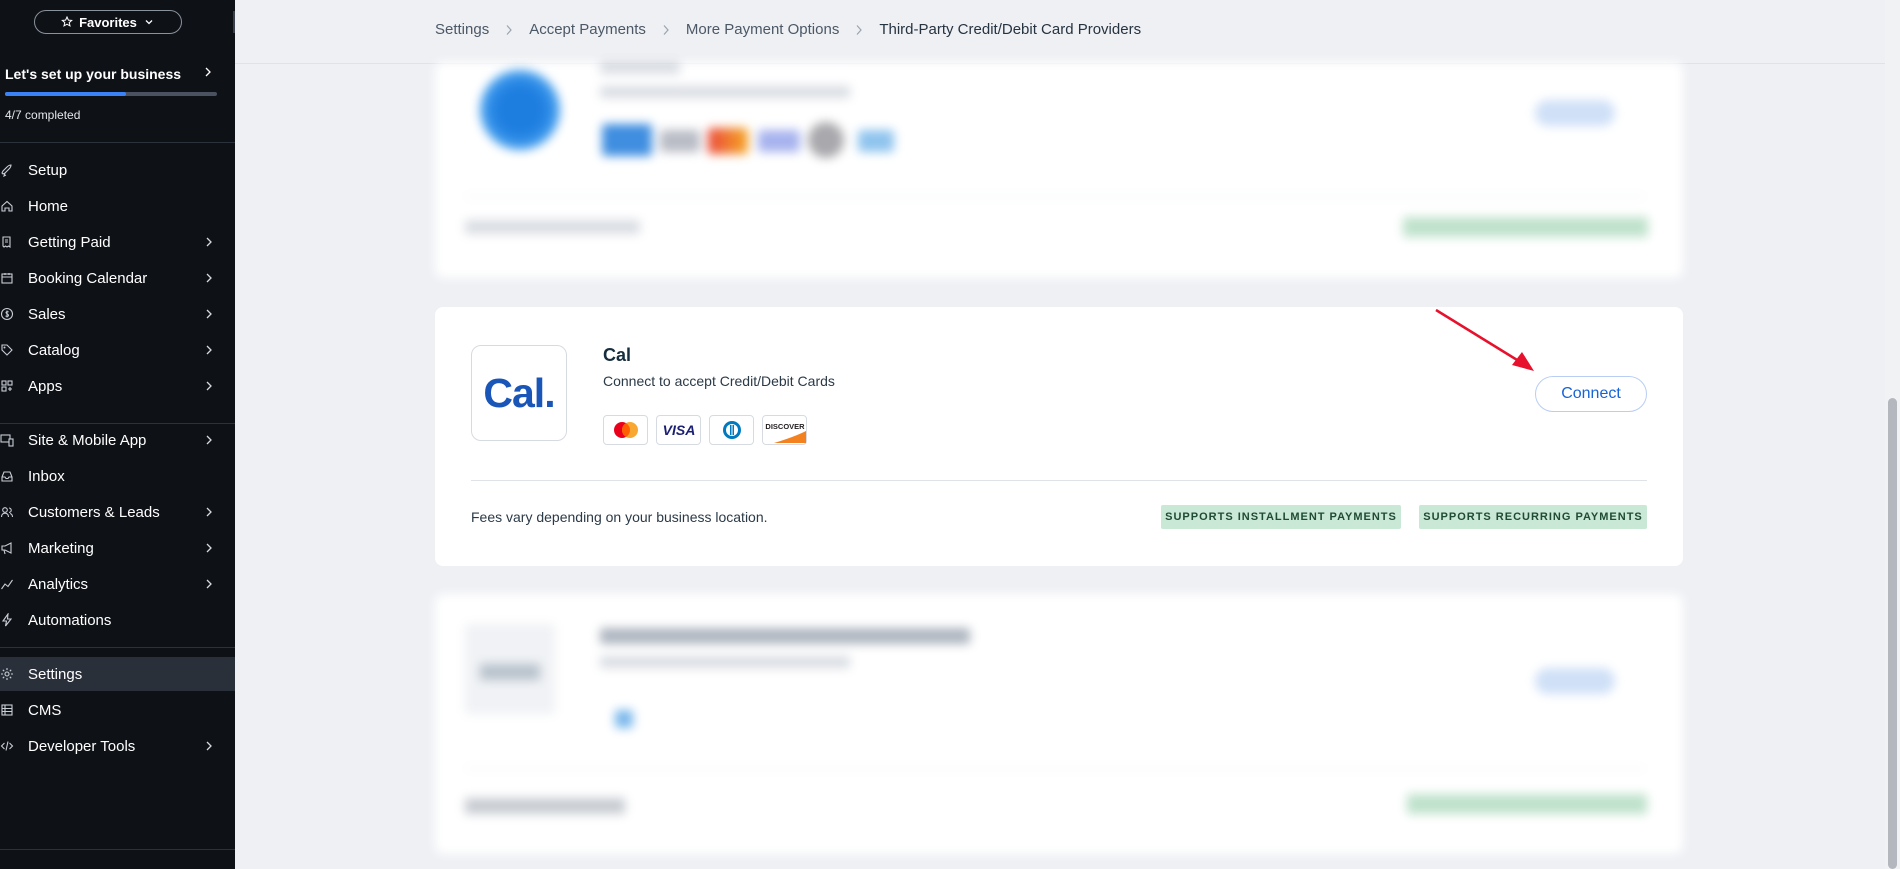  What do you see at coordinates (117, 746) in the screenshot?
I see `sidebar-item-developer-tools: Developer Tools` at bounding box center [117, 746].